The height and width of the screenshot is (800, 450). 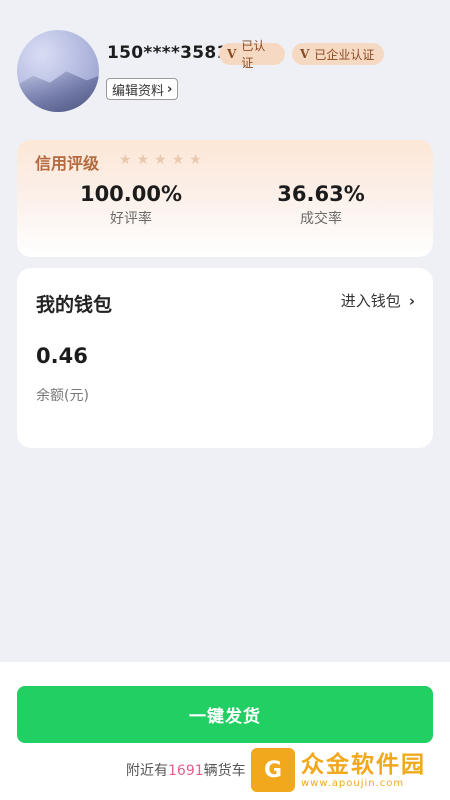 What do you see at coordinates (138, 91) in the screenshot?
I see `edit-profile-label: 编辑资料` at bounding box center [138, 91].